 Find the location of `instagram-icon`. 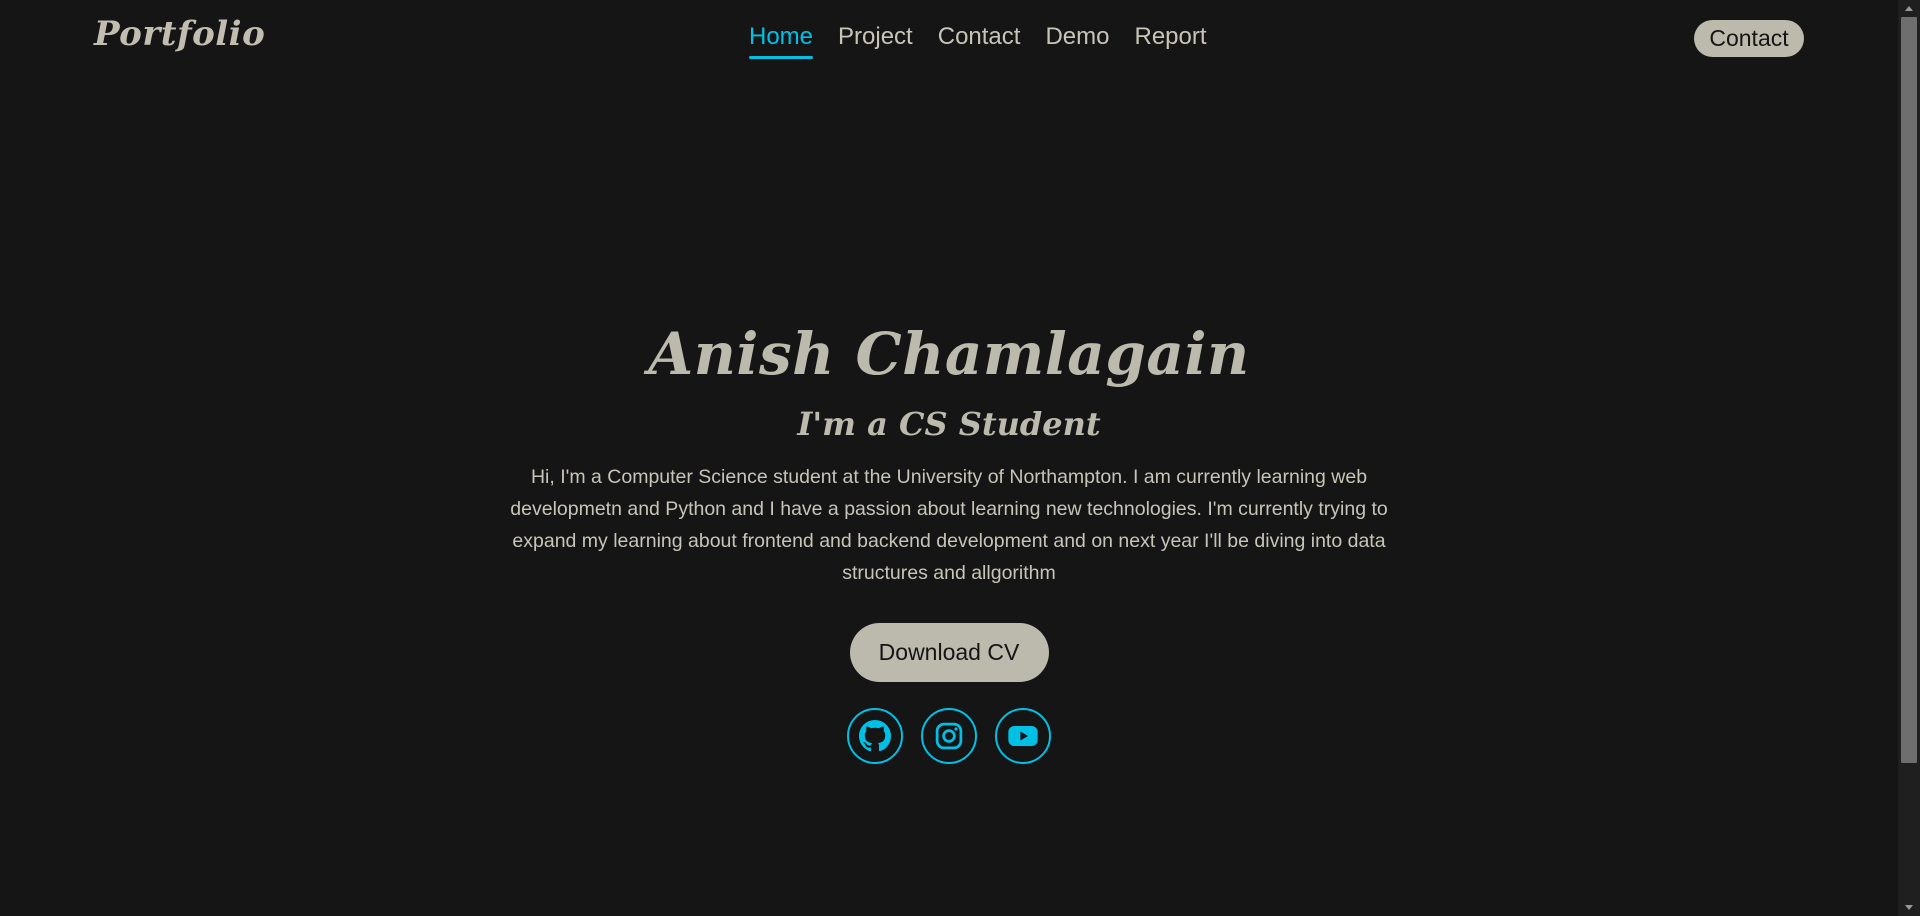

instagram-icon is located at coordinates (949, 736).